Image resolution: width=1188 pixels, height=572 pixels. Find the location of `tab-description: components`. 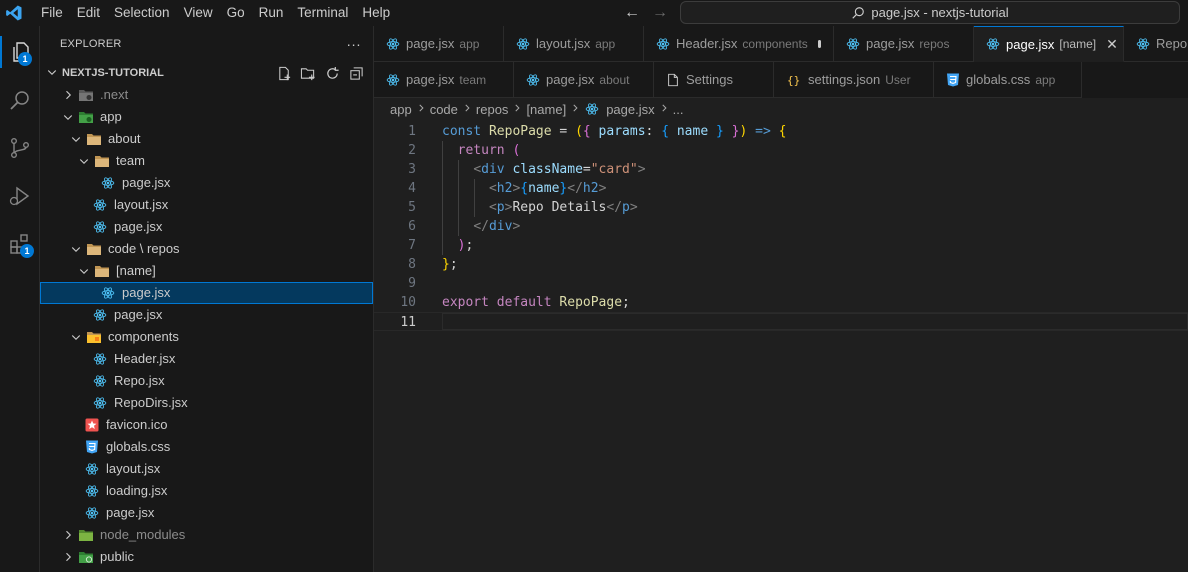

tab-description: components is located at coordinates (775, 43).